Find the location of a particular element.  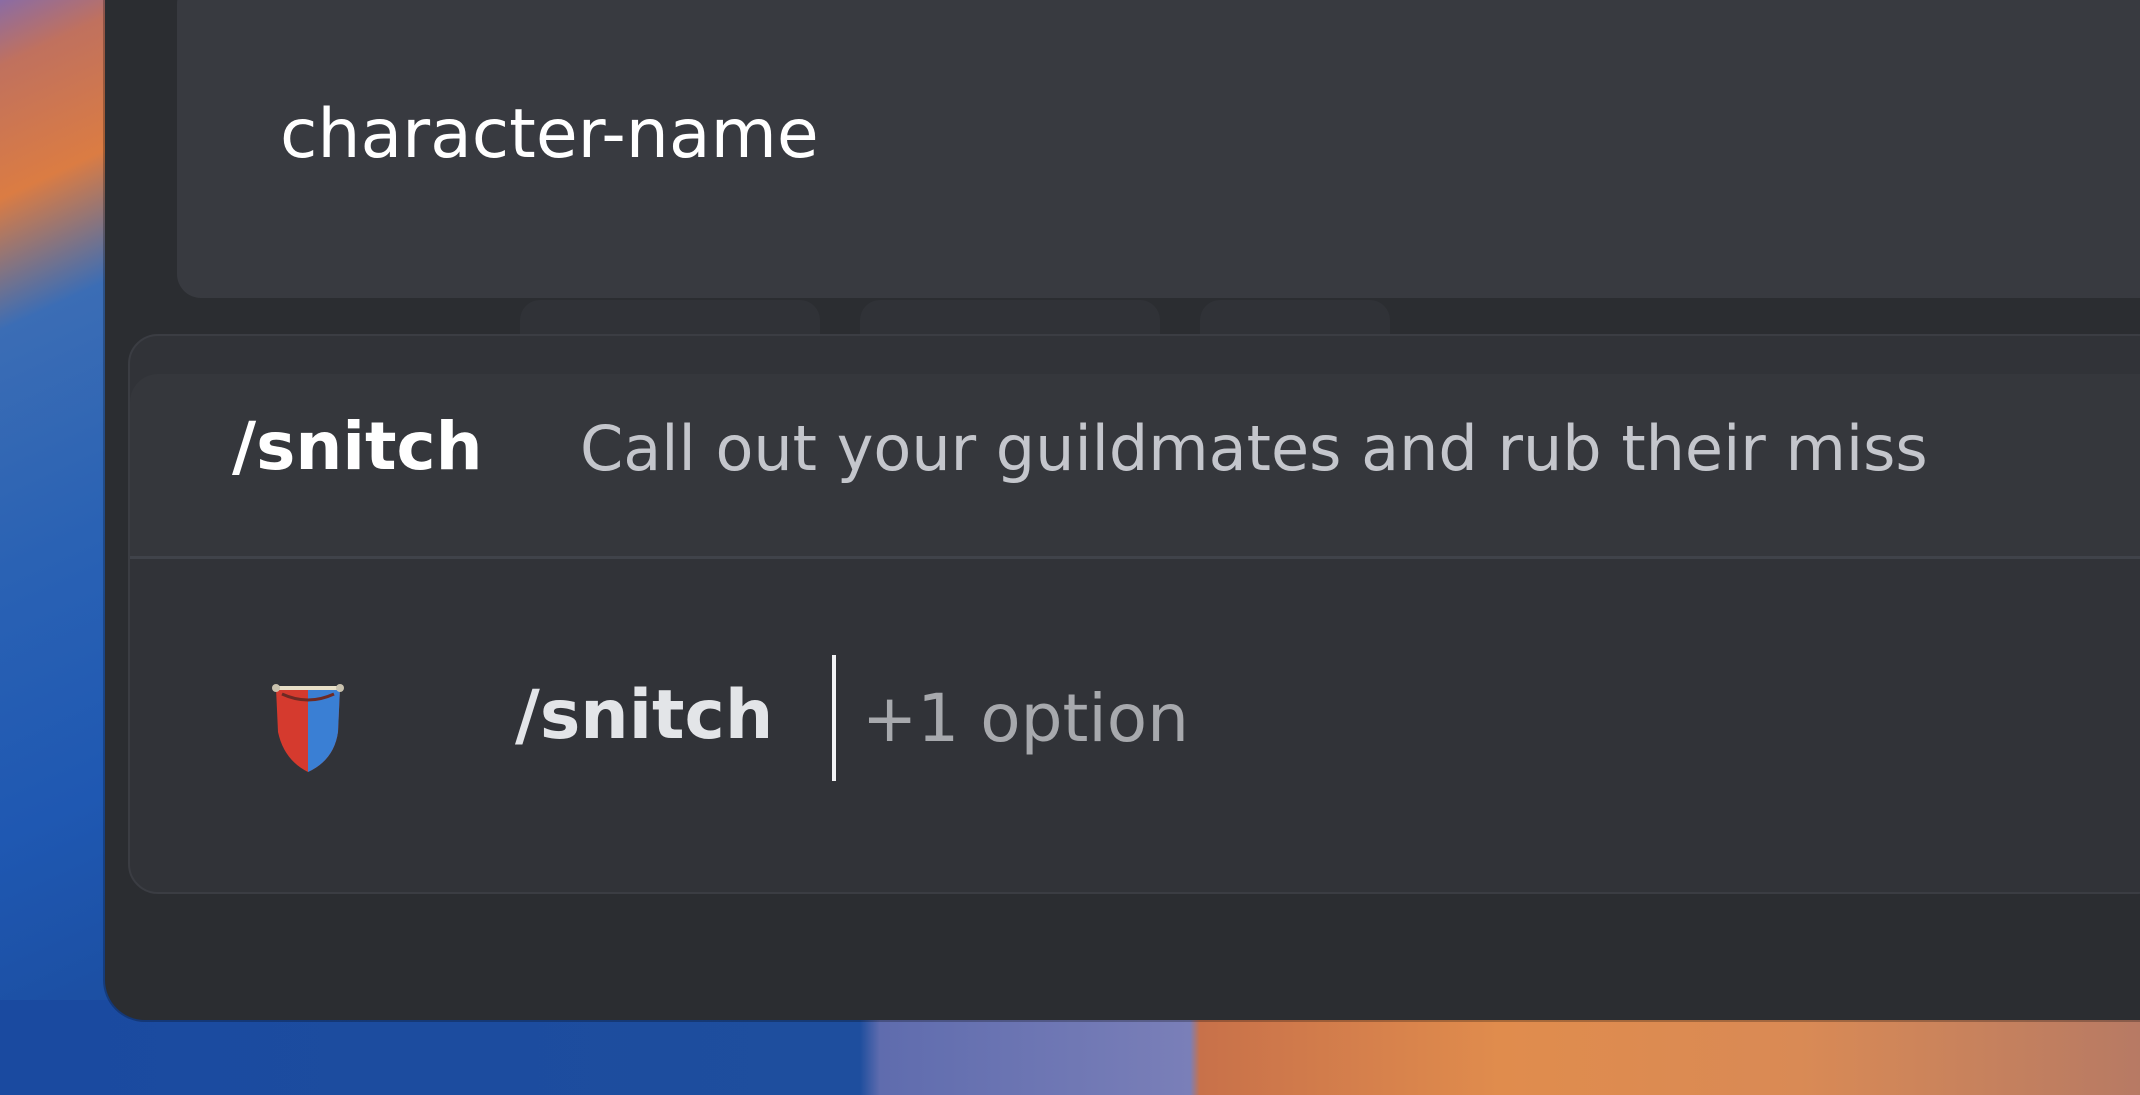

command-options-hint: +1 option is located at coordinates (1025, 718).